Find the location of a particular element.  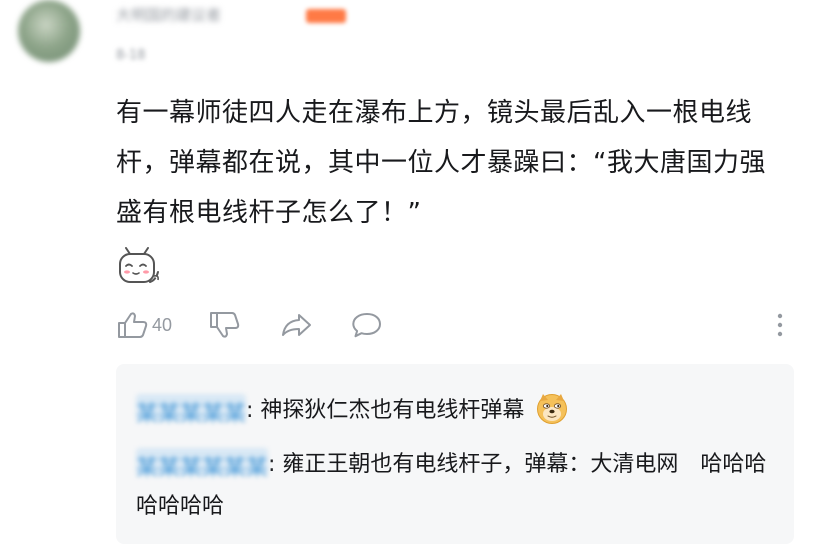

reply-item: 某某某某某某: 雍正王朝也有电线杆子，弹幕：大清电网 哈哈哈哈哈哈哈 is located at coordinates (456, 486).